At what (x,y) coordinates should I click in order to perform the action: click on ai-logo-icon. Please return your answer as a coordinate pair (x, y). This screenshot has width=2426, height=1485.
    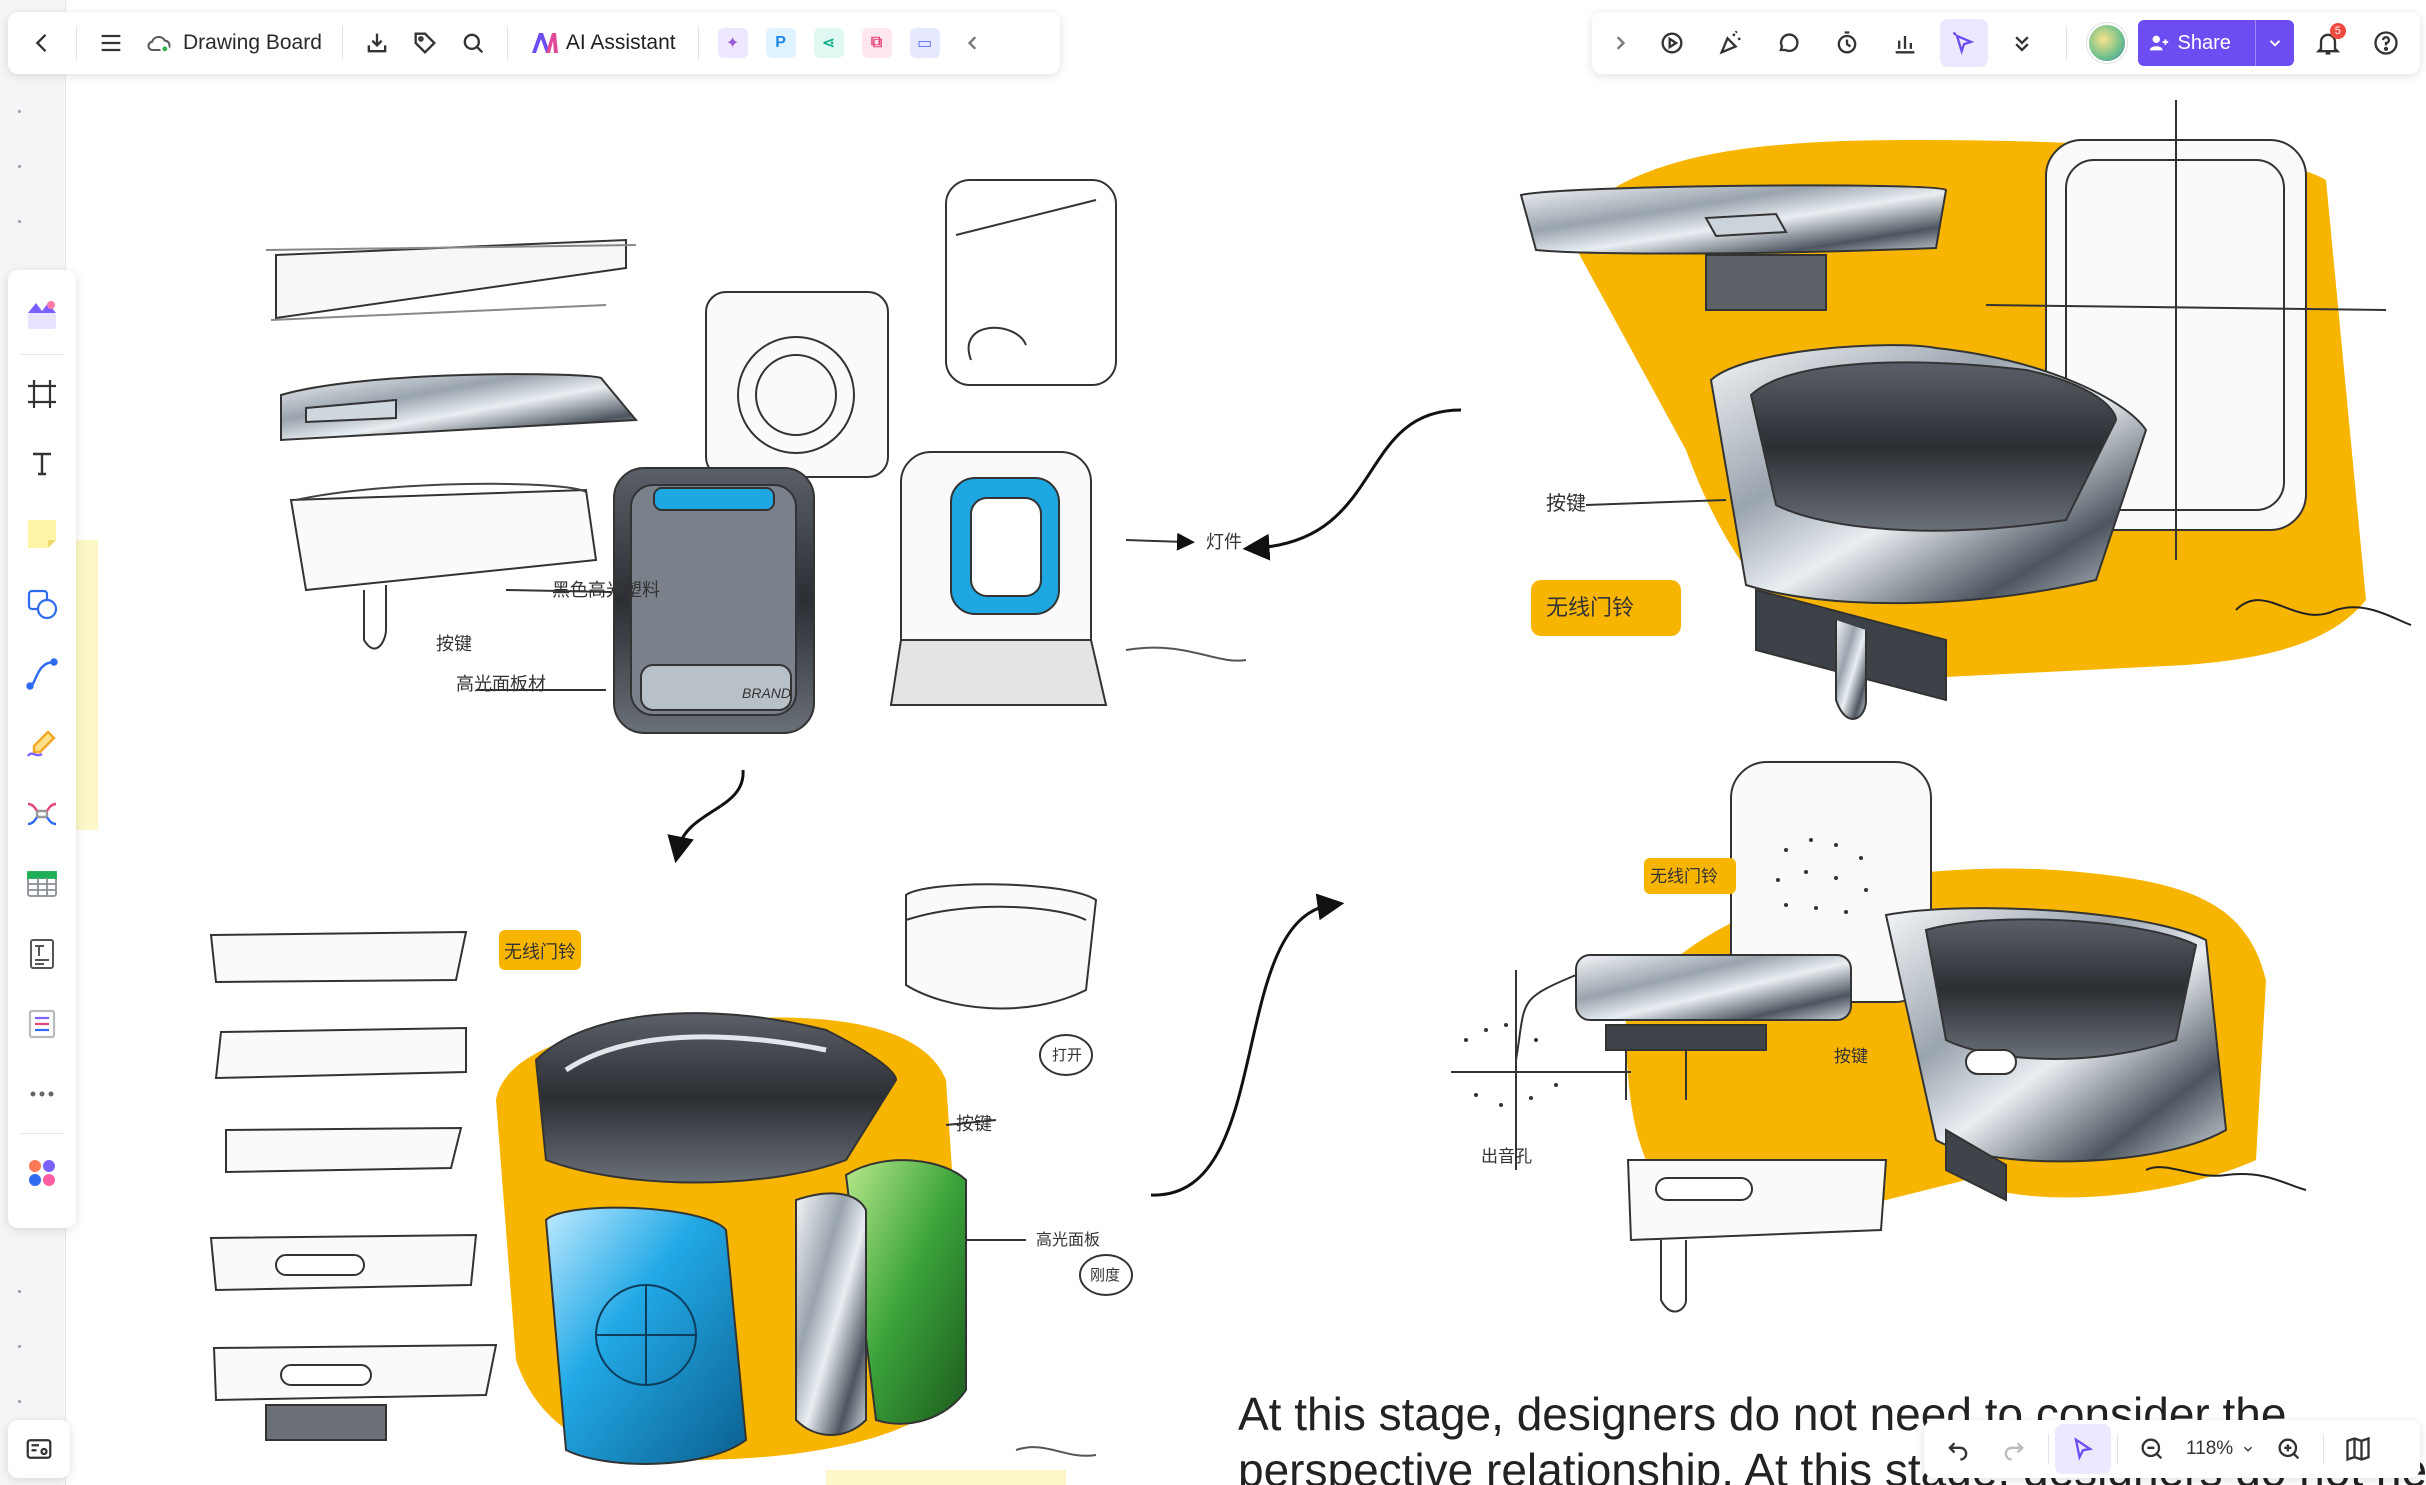
    Looking at the image, I should click on (544, 43).